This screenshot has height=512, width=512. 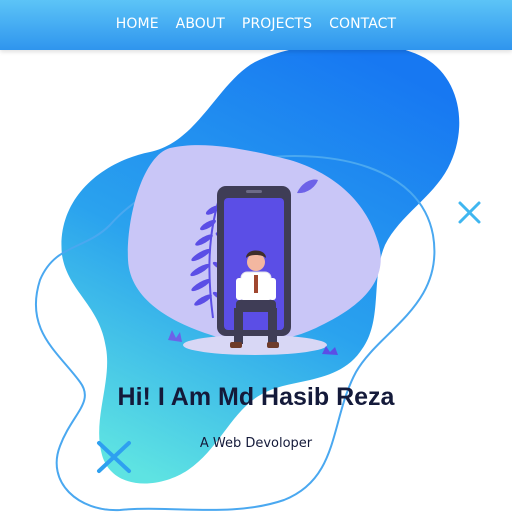 What do you see at coordinates (256, 397) in the screenshot?
I see `hero-title: Hi! I Am Md Hasib Reza` at bounding box center [256, 397].